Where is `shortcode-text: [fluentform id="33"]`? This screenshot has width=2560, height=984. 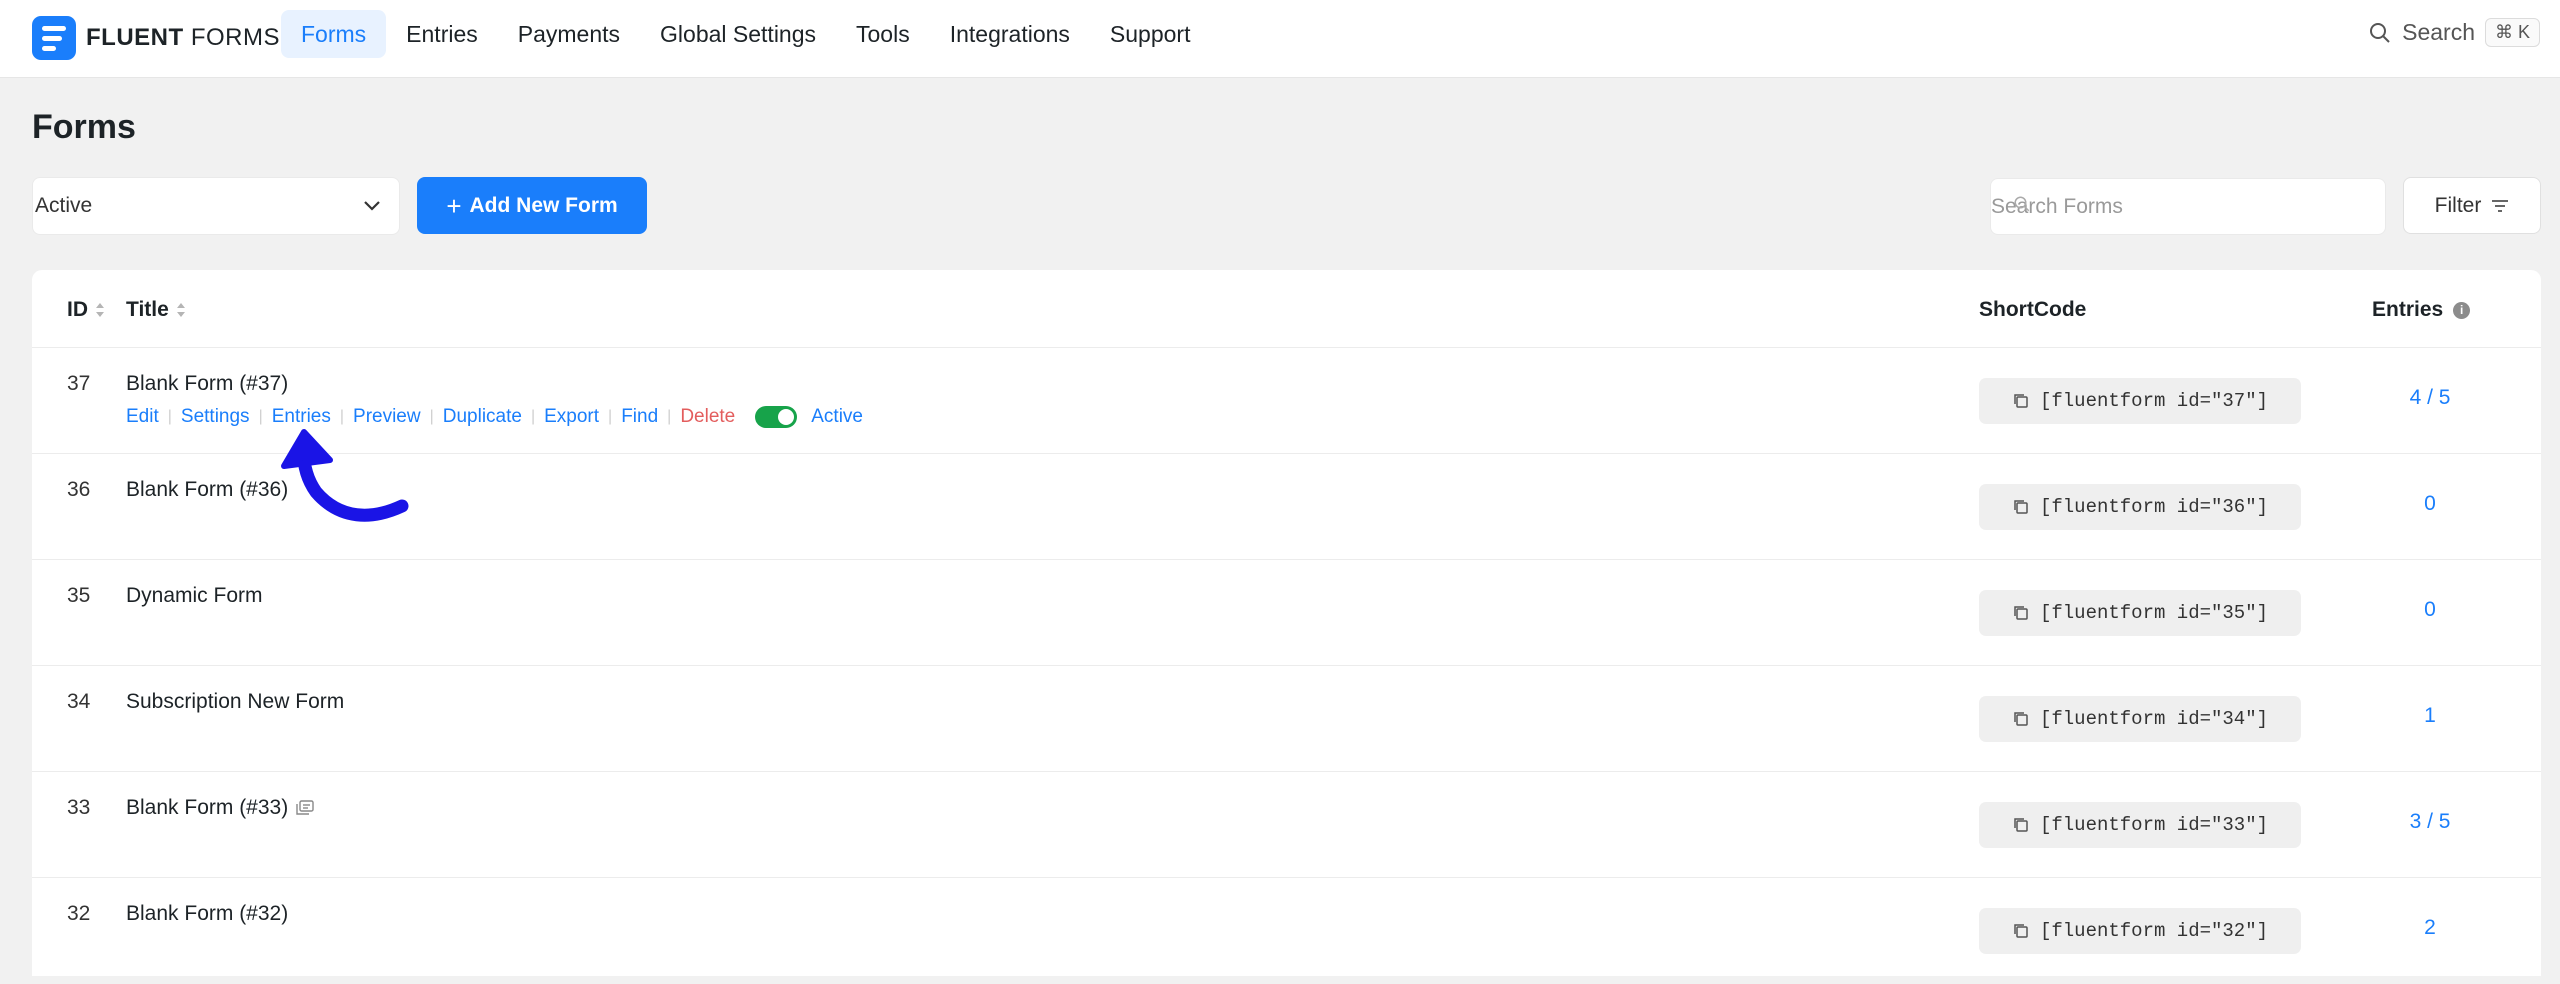 shortcode-text: [fluentform id="33"] is located at coordinates (2154, 825).